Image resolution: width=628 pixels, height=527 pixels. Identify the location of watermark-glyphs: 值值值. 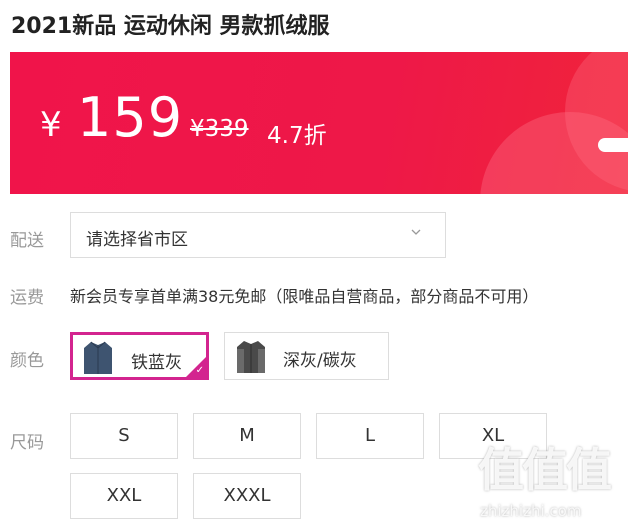
(545, 470).